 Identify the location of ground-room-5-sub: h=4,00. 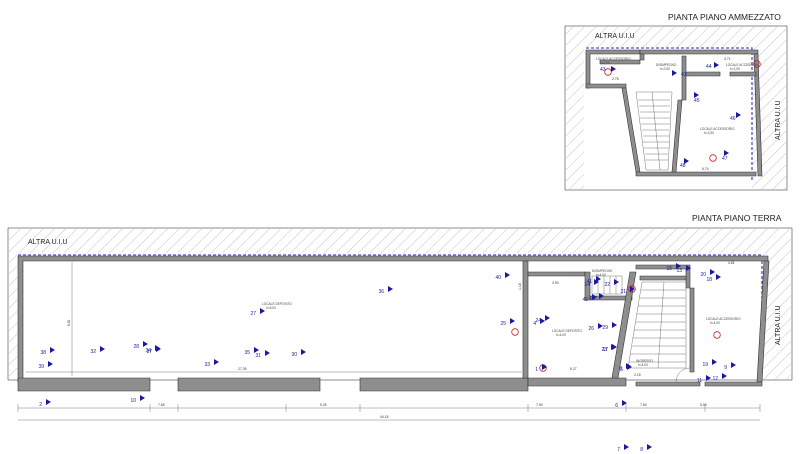
(643, 365).